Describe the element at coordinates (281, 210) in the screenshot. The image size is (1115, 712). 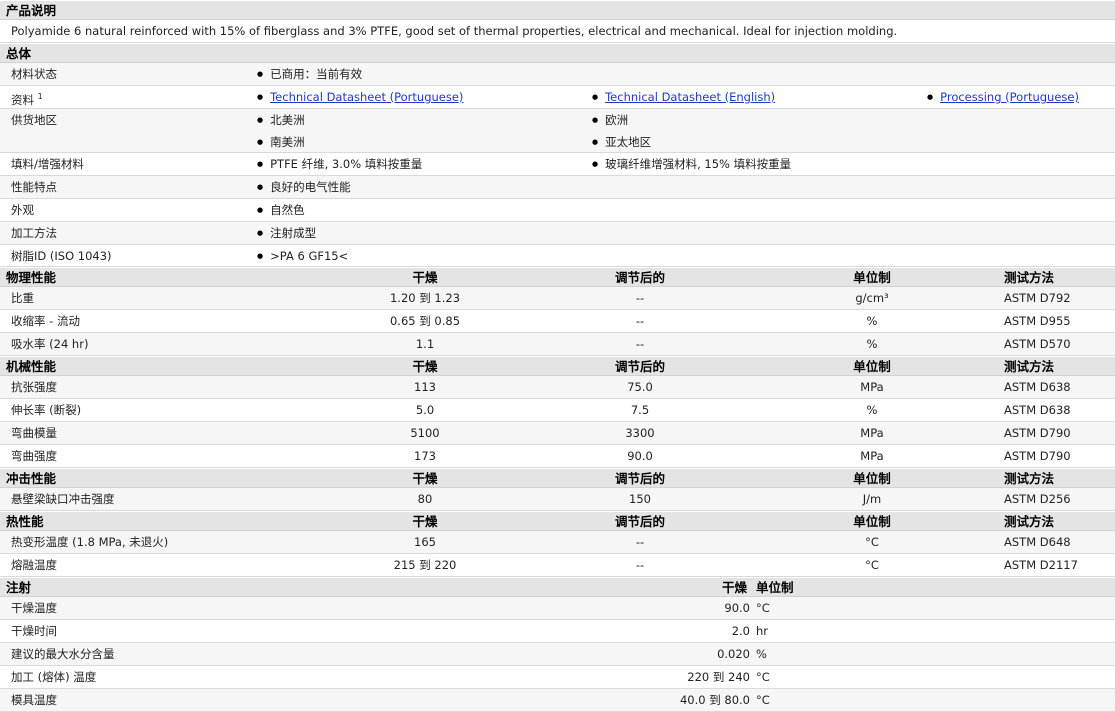
I see `row-value: 自然色` at that location.